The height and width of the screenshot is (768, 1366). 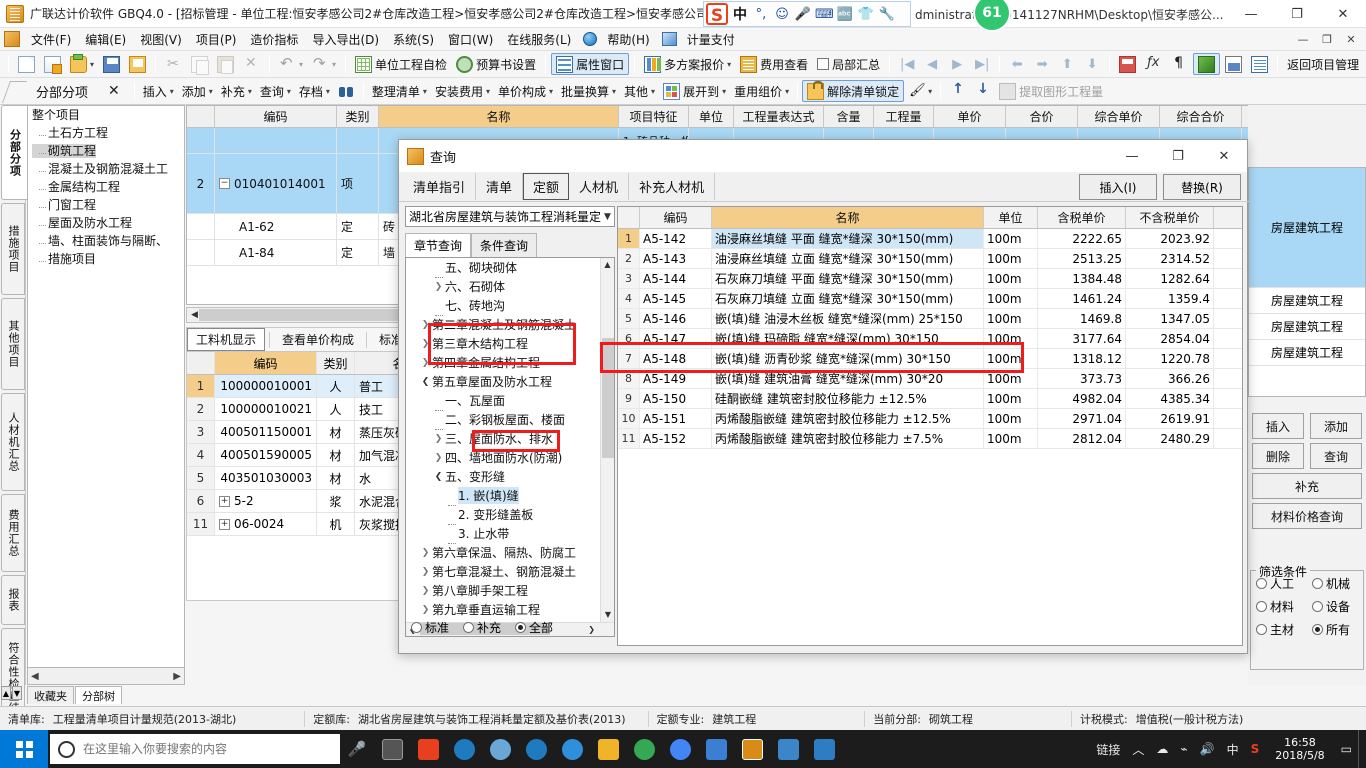 I want to click on scroll-up-icon: ▲, so click(x=6, y=693).